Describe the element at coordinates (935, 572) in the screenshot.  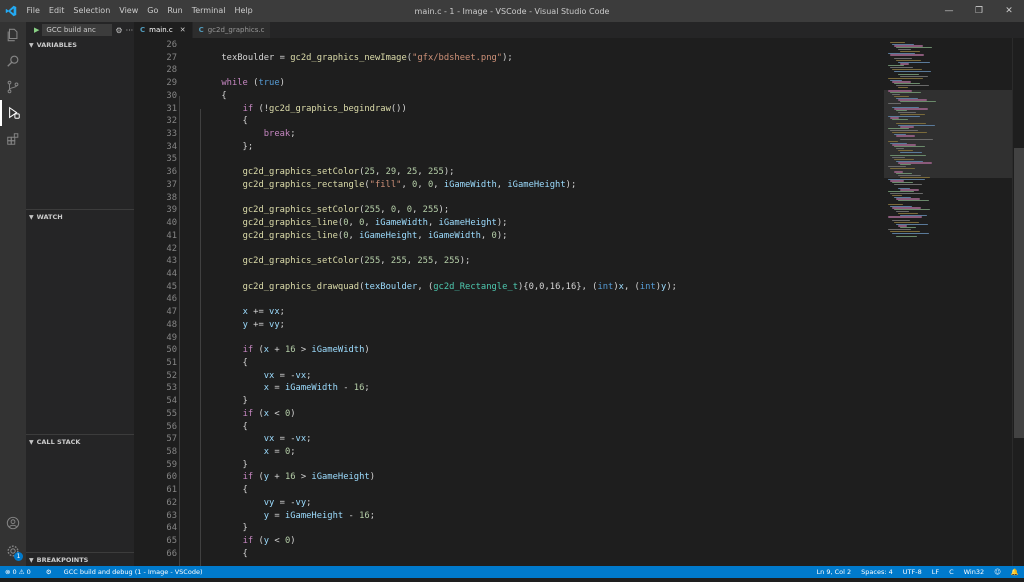
I see `end-of-line: LF` at that location.